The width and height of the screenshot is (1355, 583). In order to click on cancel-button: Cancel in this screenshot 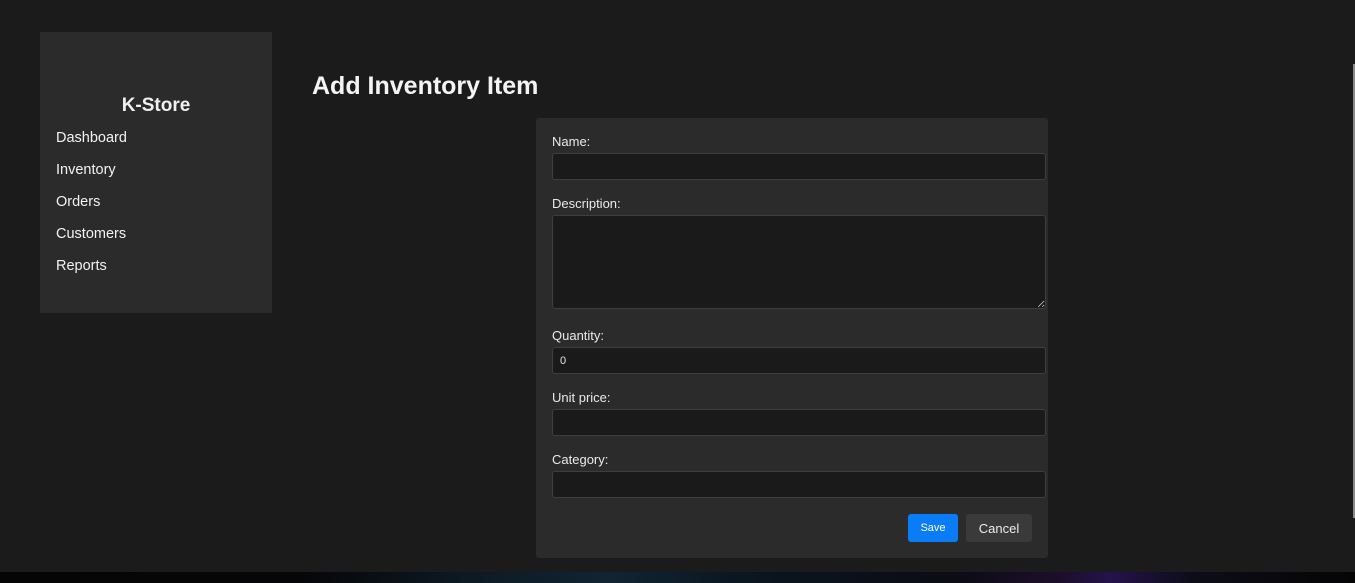, I will do `click(999, 528)`.